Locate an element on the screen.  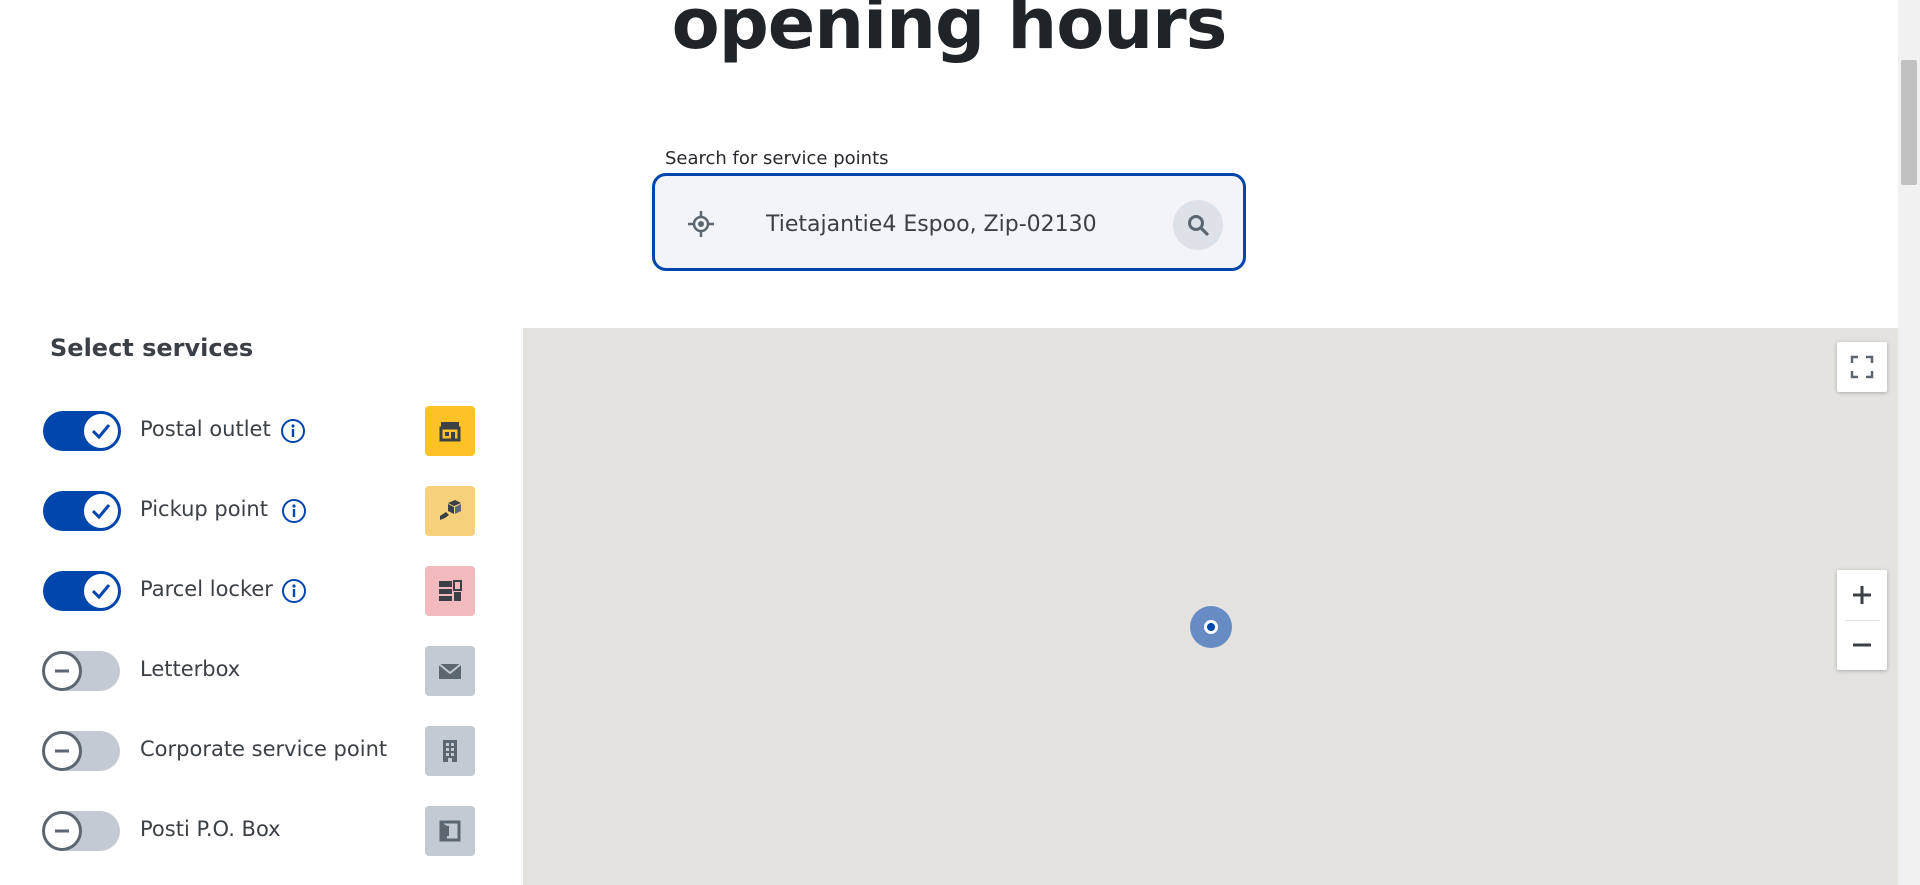
locate-button is located at coordinates (701, 224).